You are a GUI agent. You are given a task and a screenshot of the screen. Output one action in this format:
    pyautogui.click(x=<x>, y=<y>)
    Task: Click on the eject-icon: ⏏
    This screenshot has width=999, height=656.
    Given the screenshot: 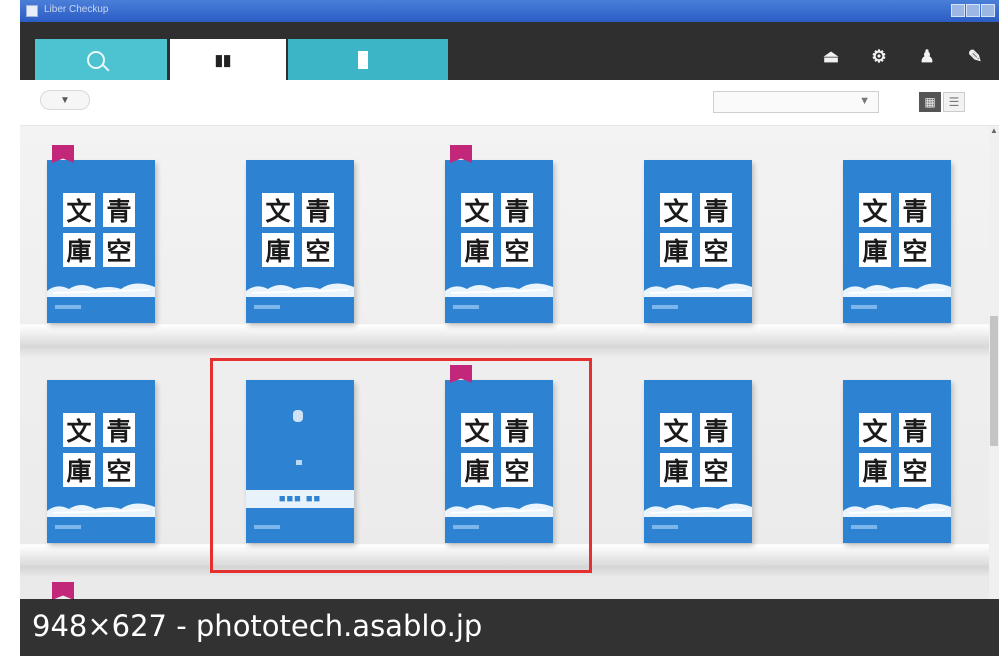 What is the action you would take?
    pyautogui.click(x=831, y=57)
    